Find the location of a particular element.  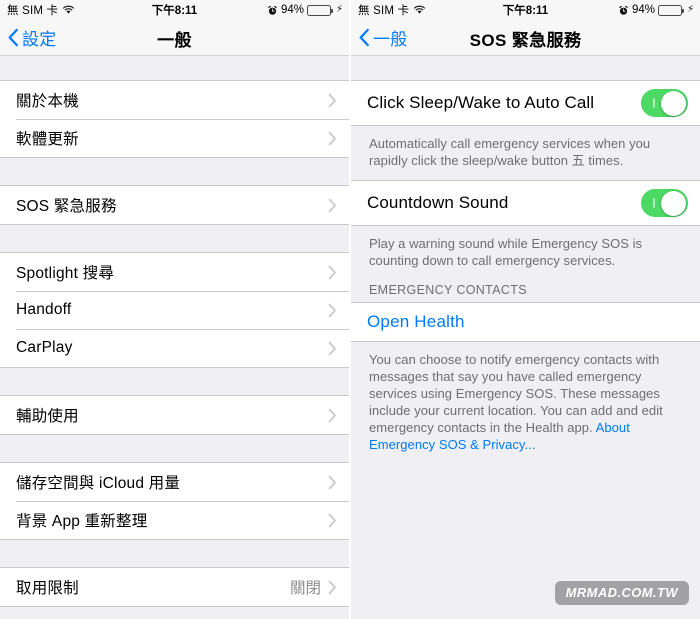

settings-group-sos: SOS 緊急服務 is located at coordinates (174, 205).